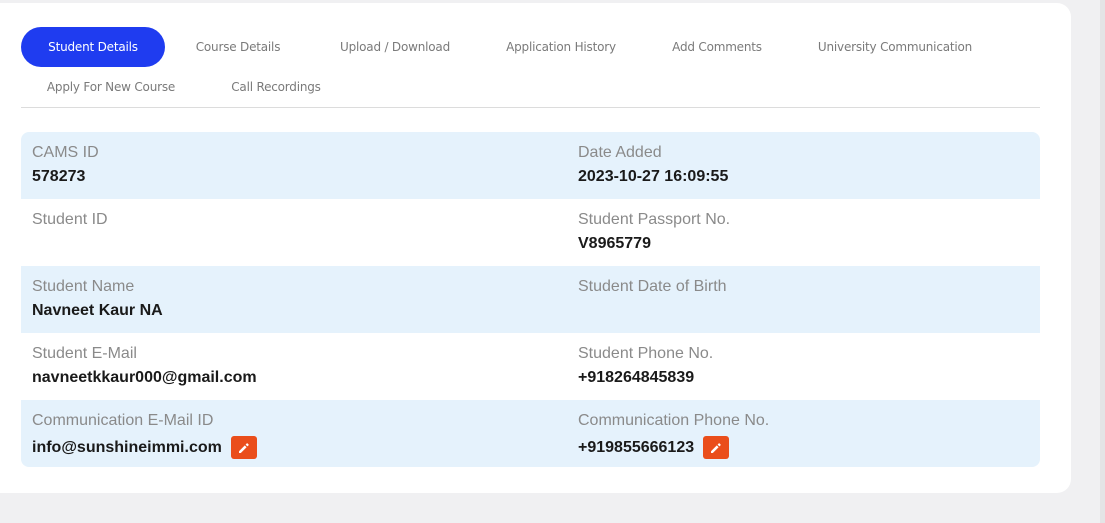 Image resolution: width=1105 pixels, height=523 pixels. I want to click on passport-no-value: V8965779, so click(614, 243).